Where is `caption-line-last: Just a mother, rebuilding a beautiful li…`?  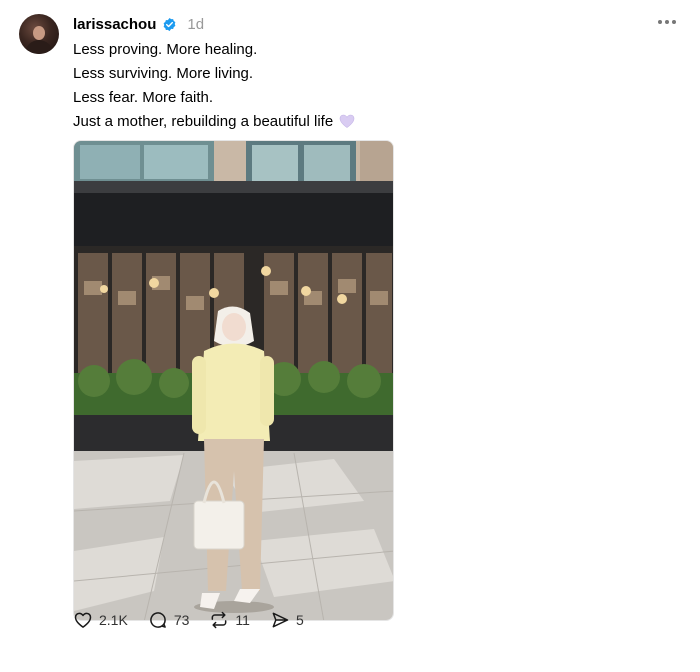 caption-line-last: Just a mother, rebuilding a beautiful li… is located at coordinates (373, 122).